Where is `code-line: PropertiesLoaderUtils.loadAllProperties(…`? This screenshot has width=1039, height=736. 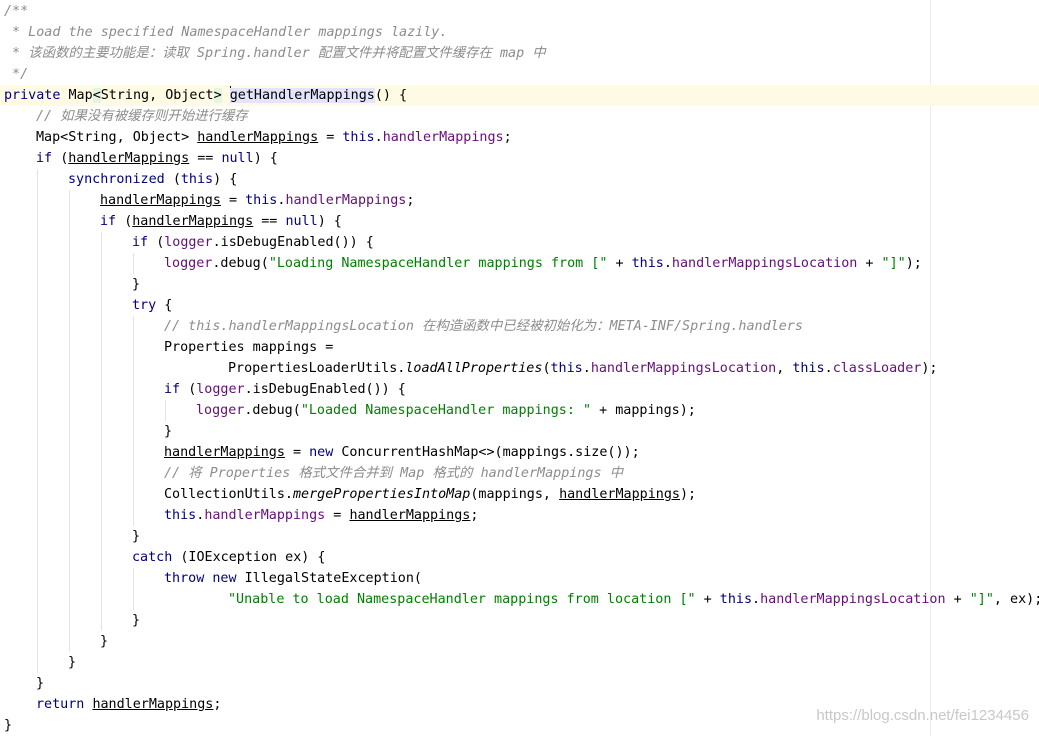 code-line: PropertiesLoaderUtils.loadAllProperties(… is located at coordinates (519, 368).